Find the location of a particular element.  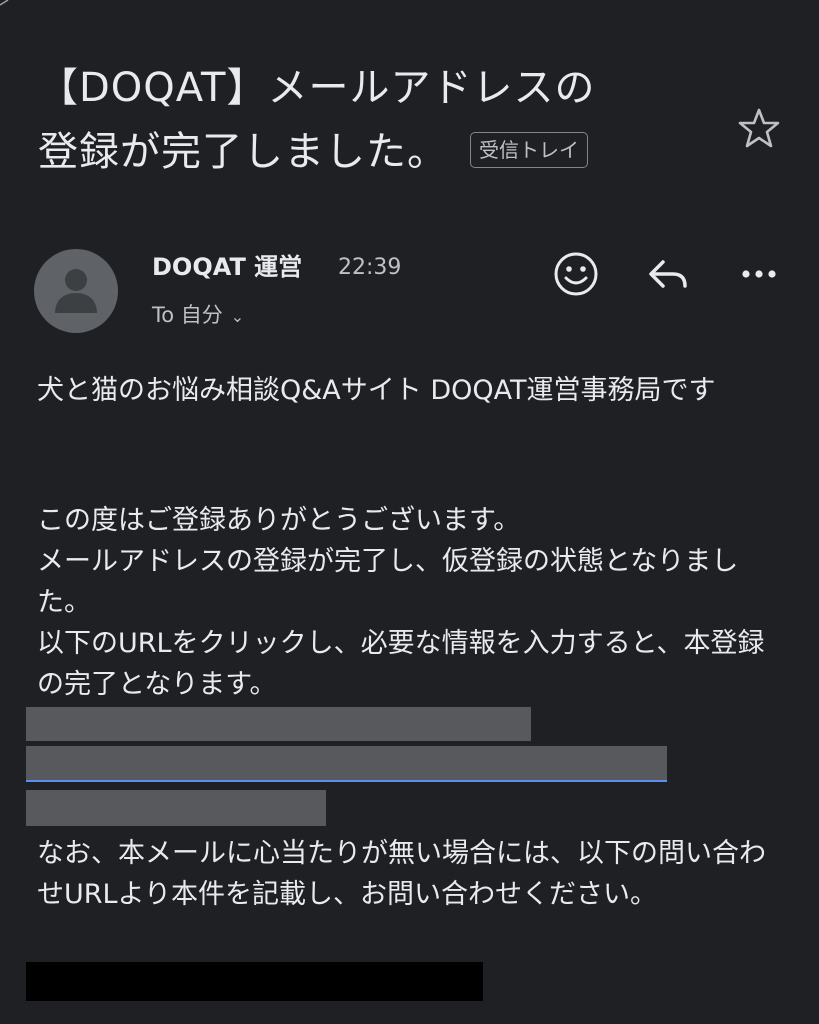

subject-line-2: 登録が完了しました。 is located at coordinates (243, 152).